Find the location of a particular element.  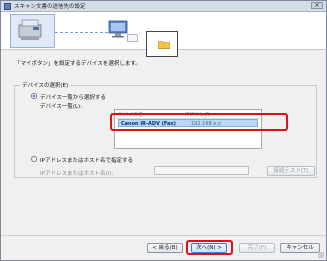

select-from-list-label: デバイス一覧から選択する is located at coordinates (73, 98).